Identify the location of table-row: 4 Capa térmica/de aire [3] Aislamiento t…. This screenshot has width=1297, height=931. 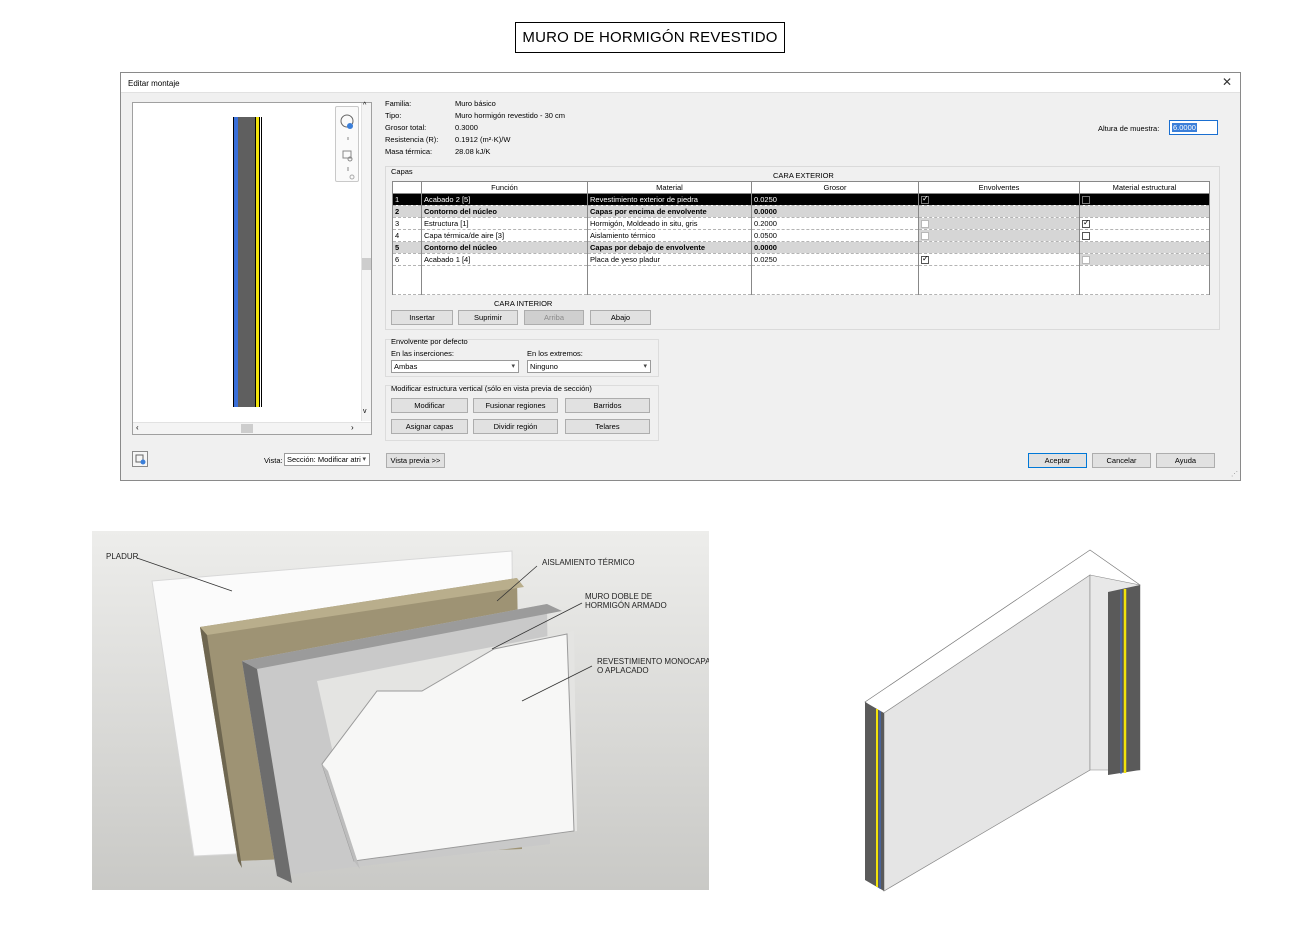
(801, 235).